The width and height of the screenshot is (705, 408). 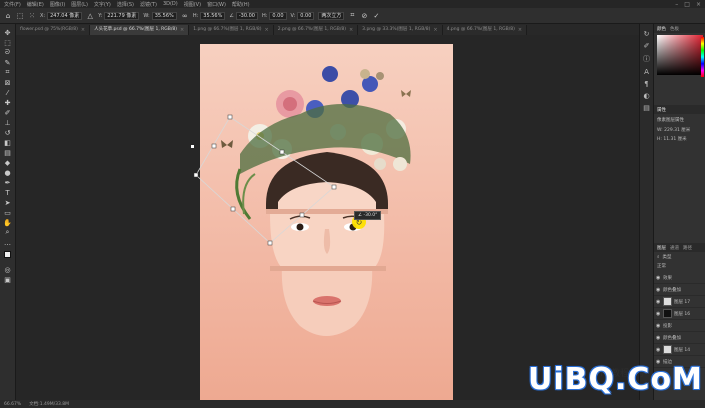 I want to click on brush-settings-icon: ✐, so click(x=647, y=46).